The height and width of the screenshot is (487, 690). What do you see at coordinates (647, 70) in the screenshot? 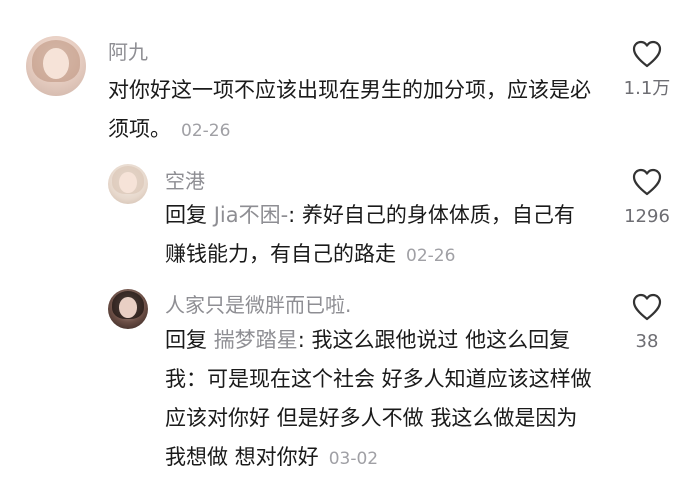
I see `like-control: 1.1万` at bounding box center [647, 70].